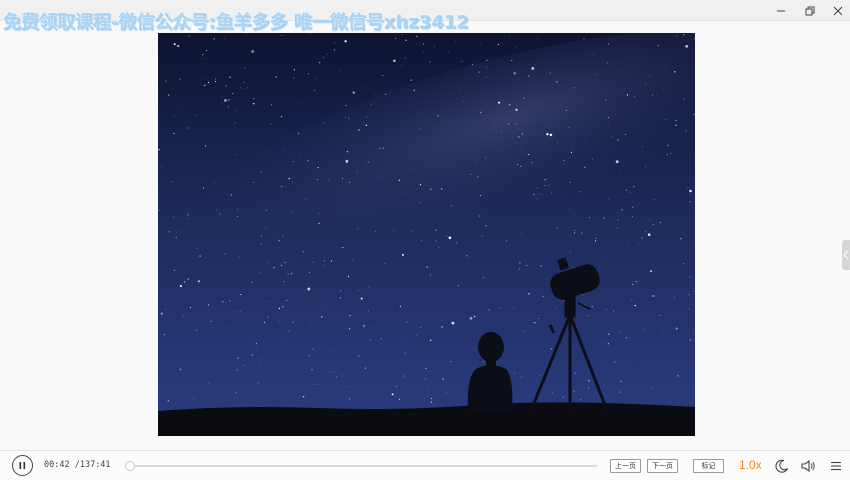 This screenshot has width=850, height=480. I want to click on menu-button, so click(836, 466).